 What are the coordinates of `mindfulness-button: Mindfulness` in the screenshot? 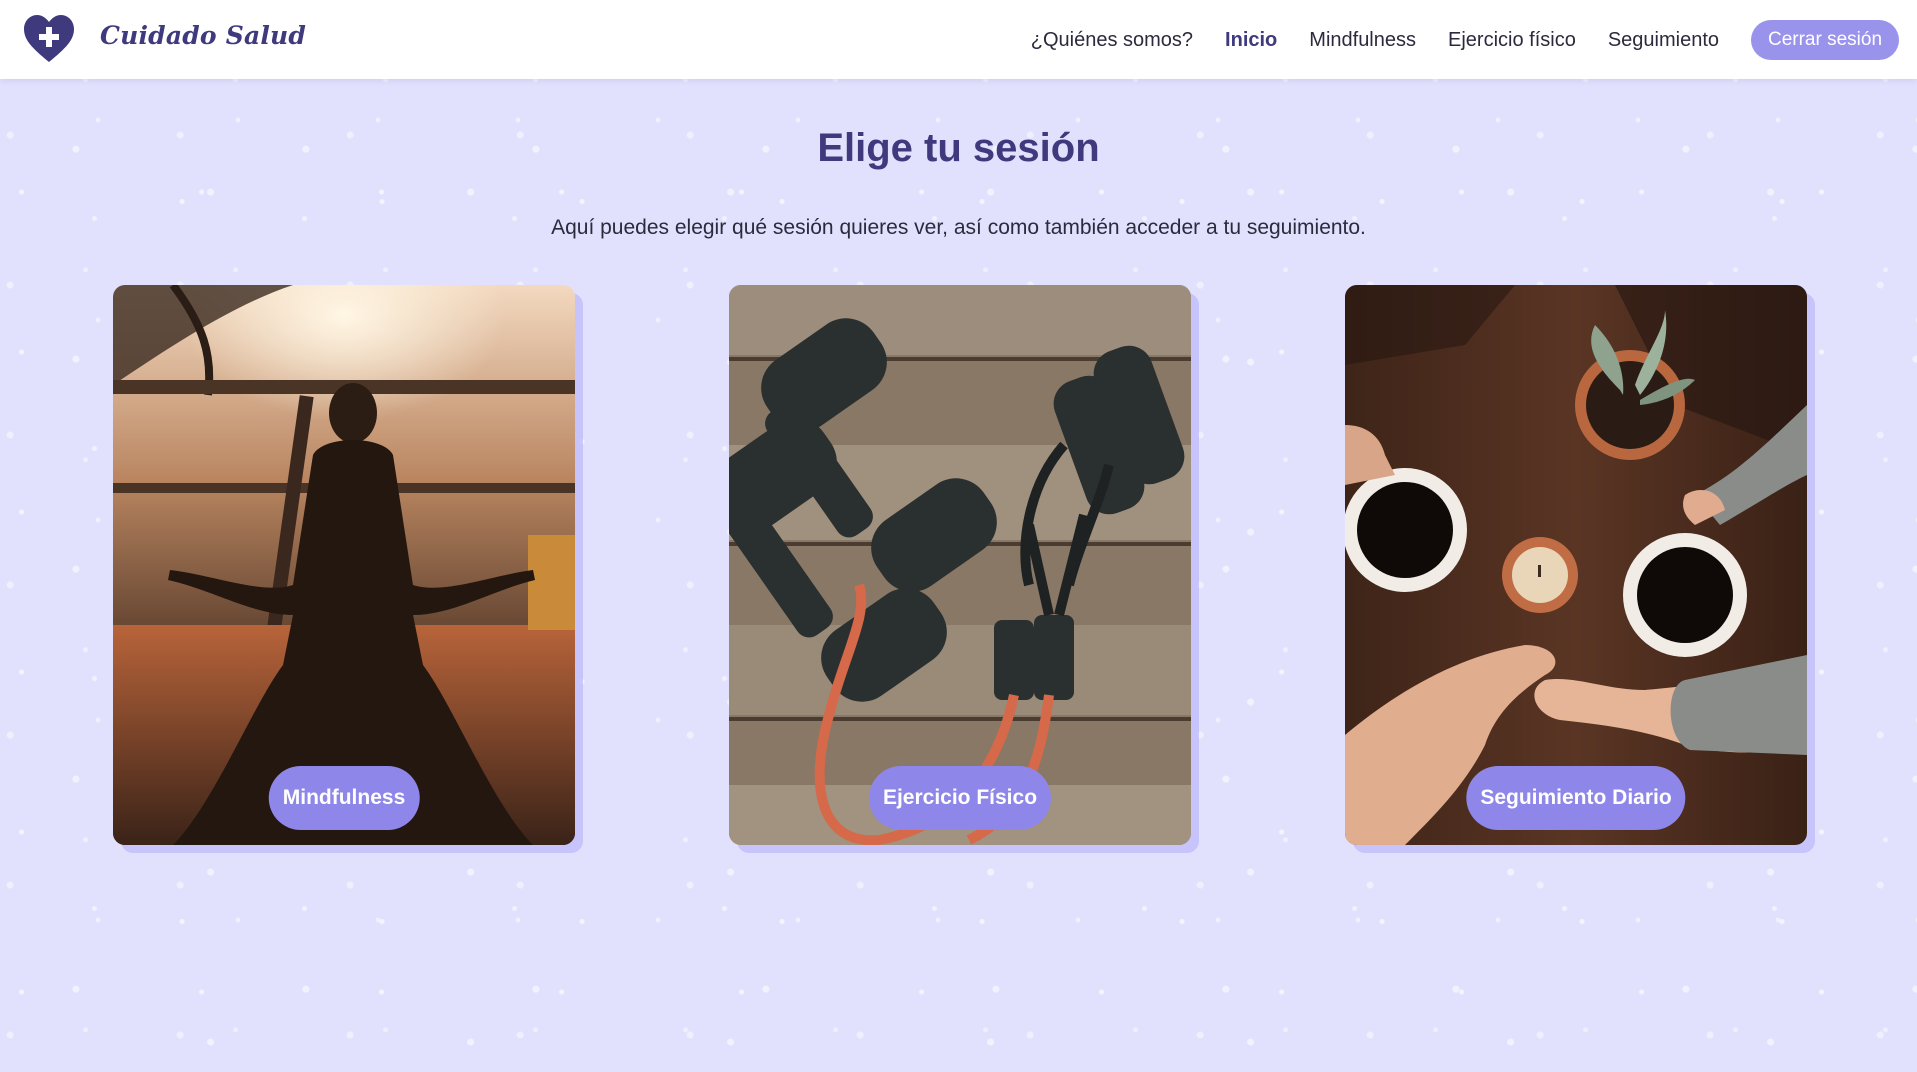 It's located at (344, 798).